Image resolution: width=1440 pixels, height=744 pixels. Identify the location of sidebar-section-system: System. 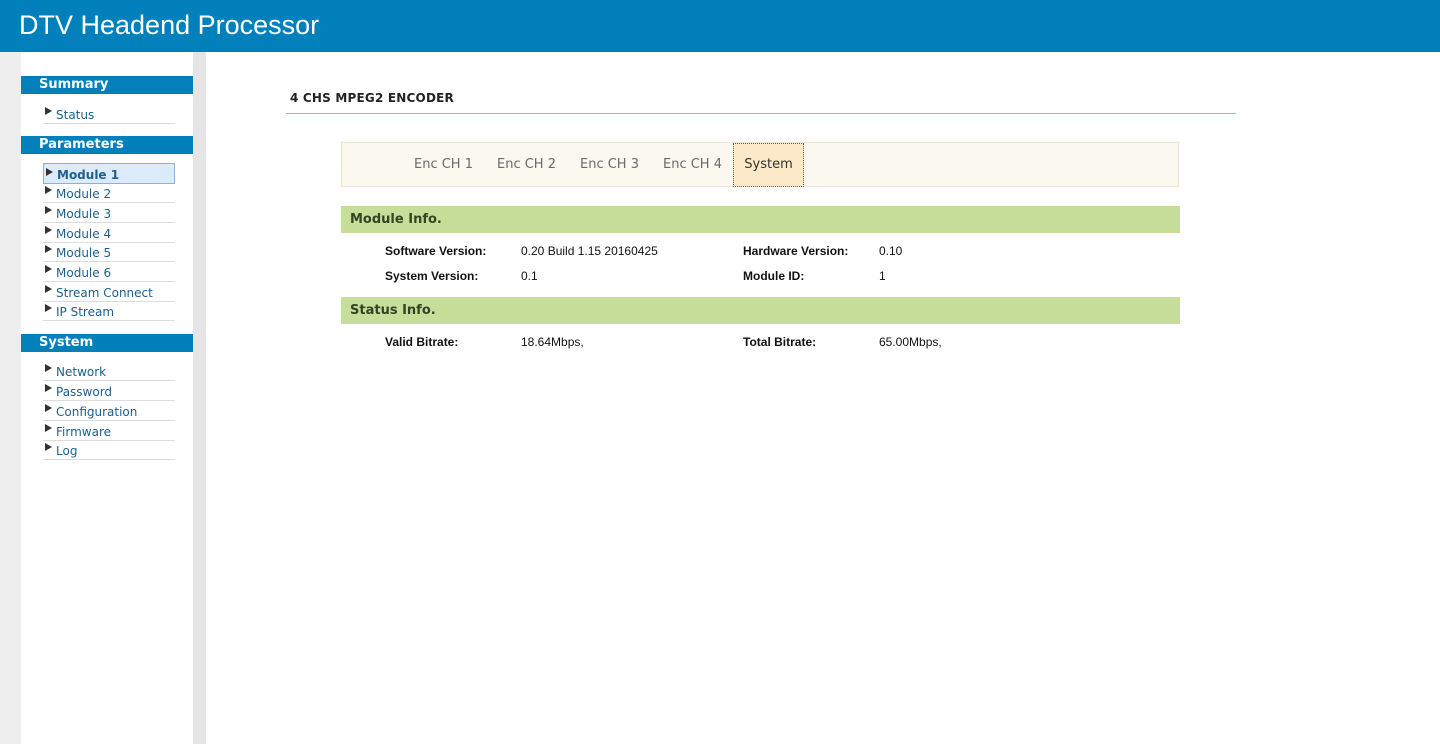
(107, 343).